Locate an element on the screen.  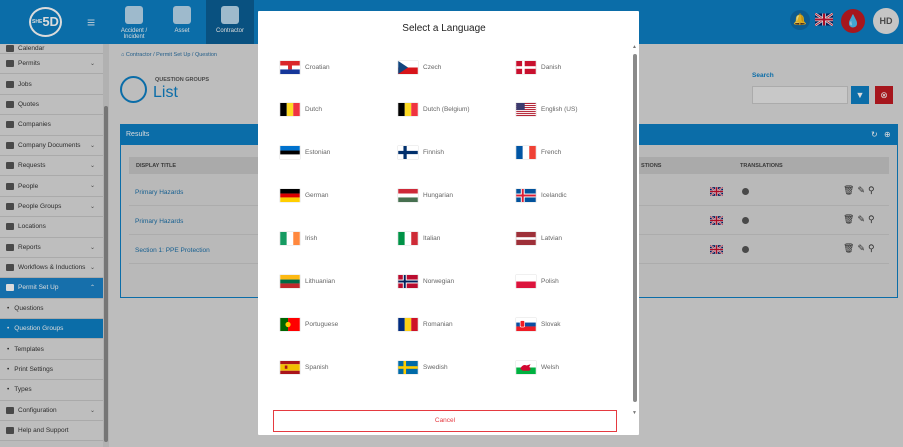
france-flag-icon is located at coordinates (526, 152).